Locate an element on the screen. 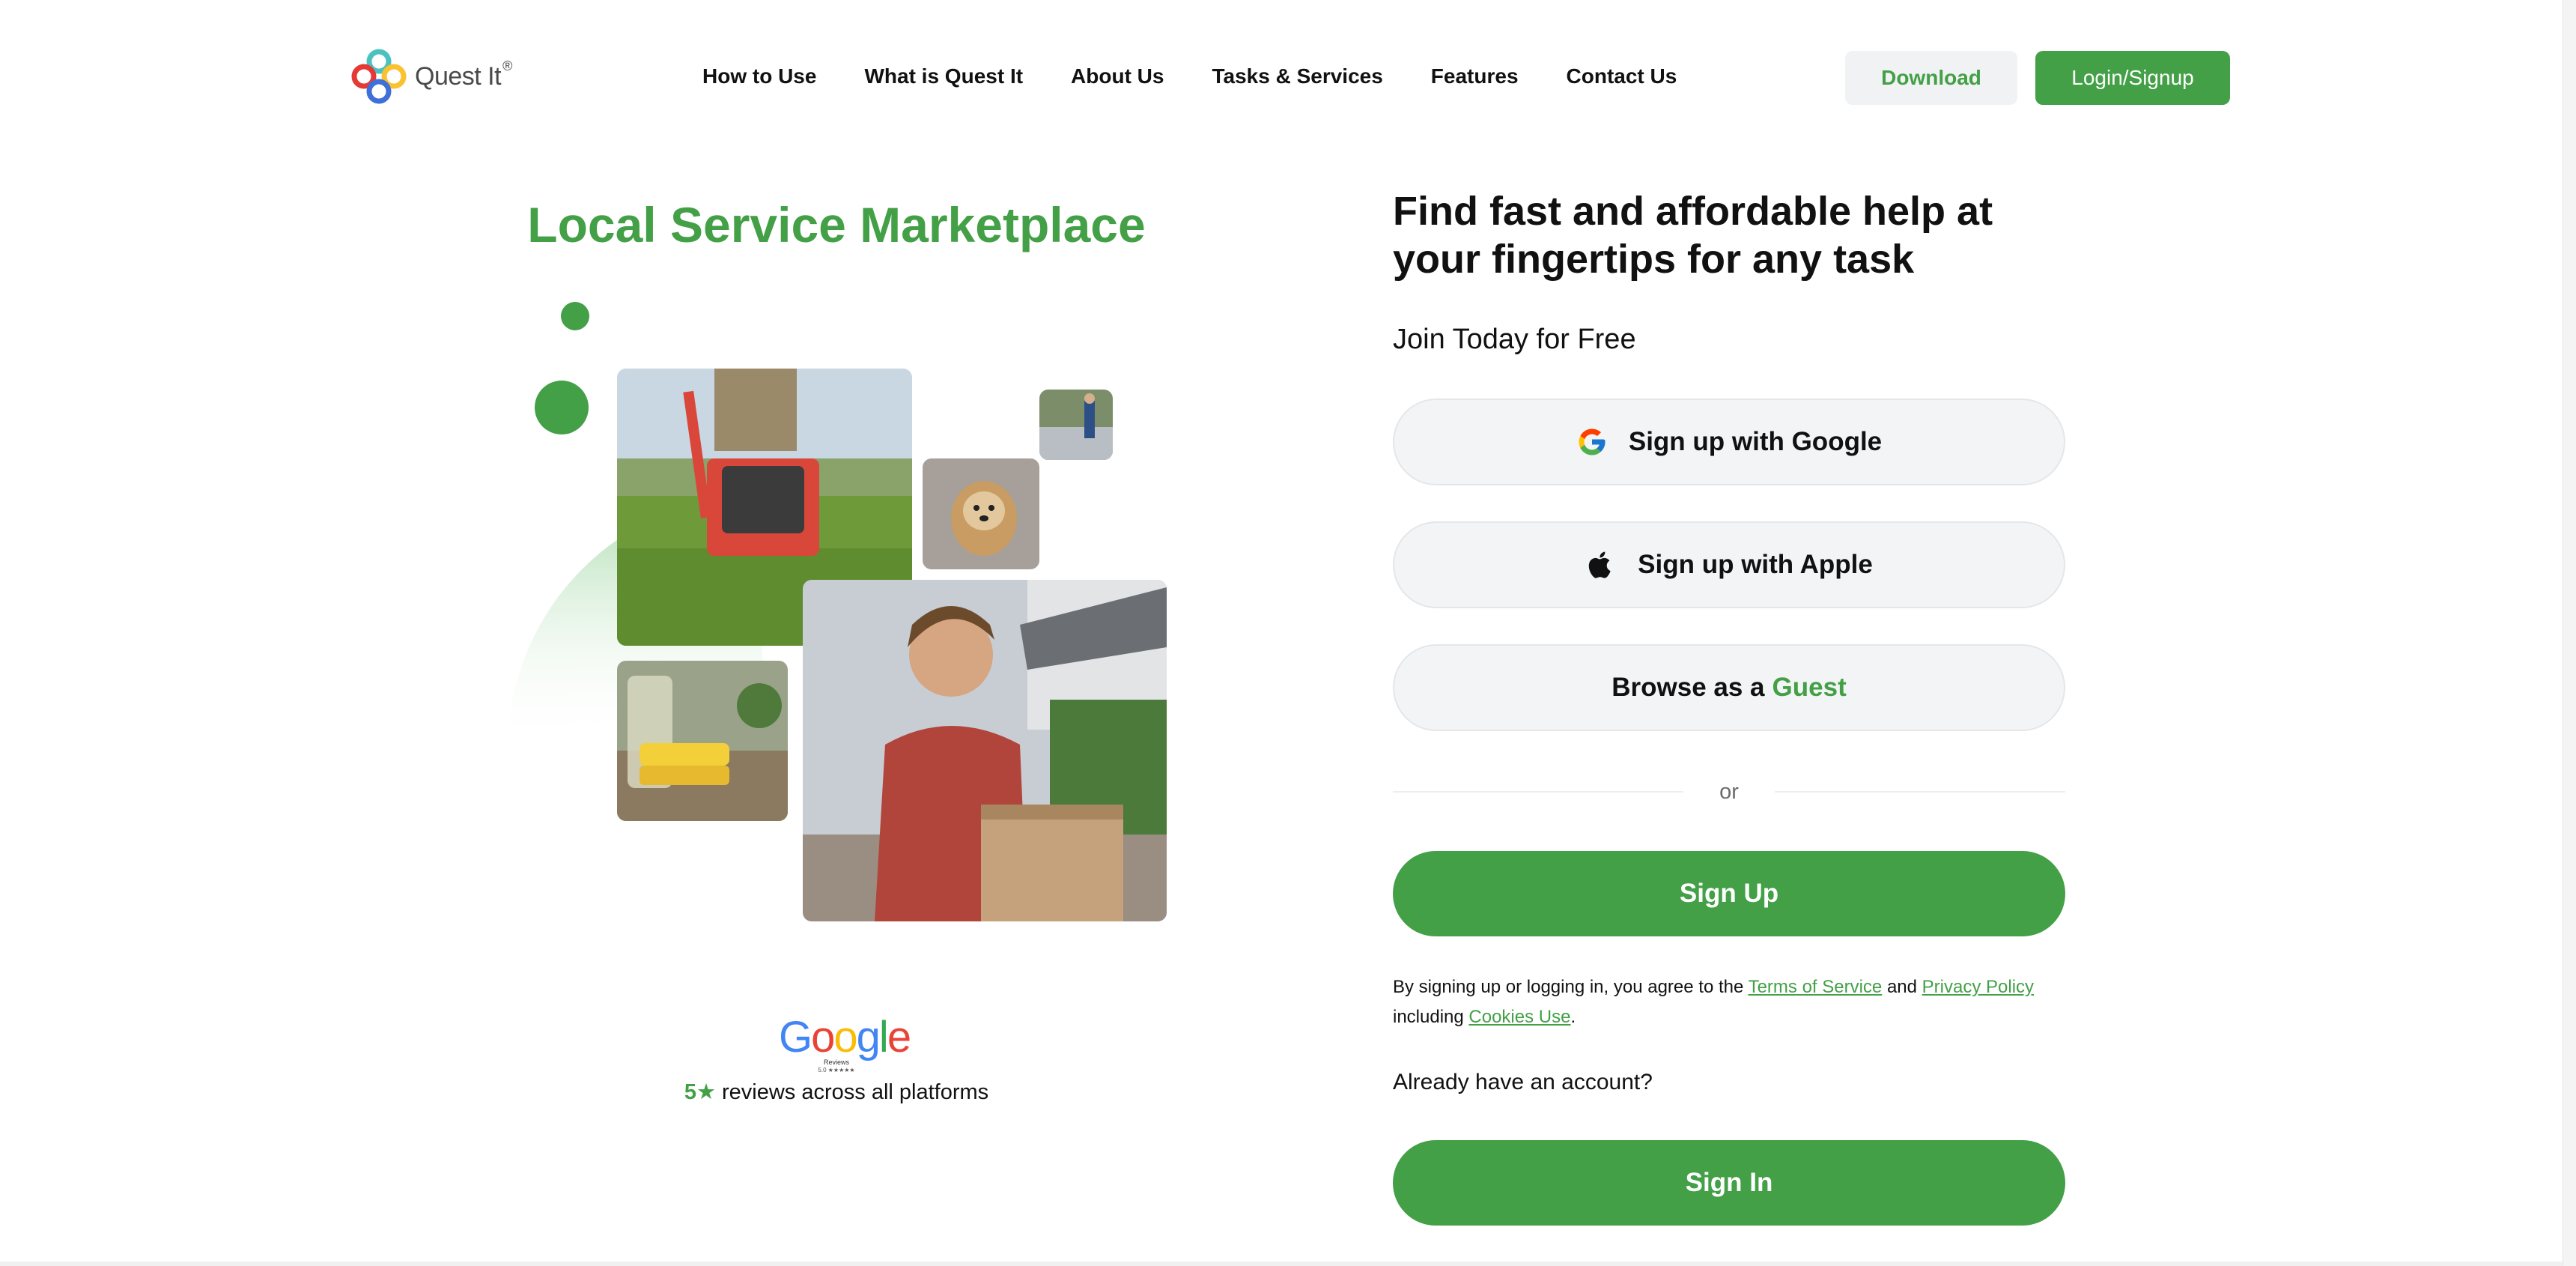  delivery-man-photo is located at coordinates (985, 750).